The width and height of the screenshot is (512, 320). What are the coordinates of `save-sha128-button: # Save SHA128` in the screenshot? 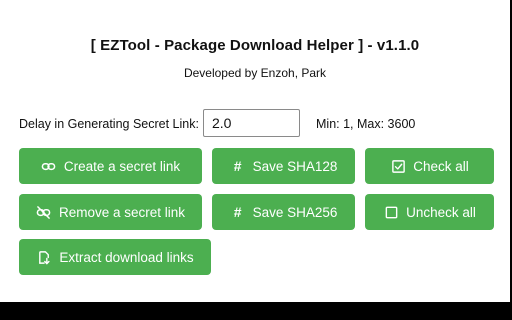 It's located at (283, 166).